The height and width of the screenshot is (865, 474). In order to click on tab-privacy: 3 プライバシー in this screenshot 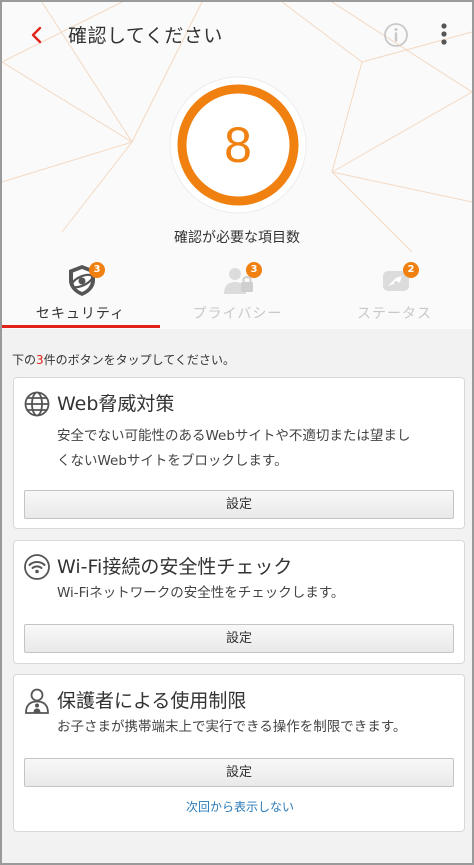, I will do `click(237, 291)`.